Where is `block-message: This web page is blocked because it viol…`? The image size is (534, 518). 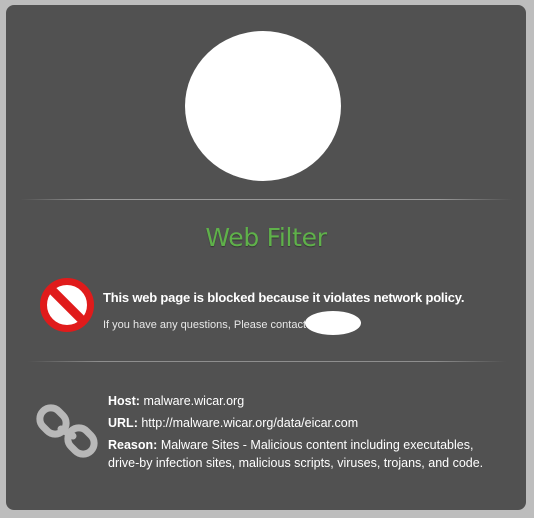
block-message: This web page is blocked because it viol… is located at coordinates (284, 297).